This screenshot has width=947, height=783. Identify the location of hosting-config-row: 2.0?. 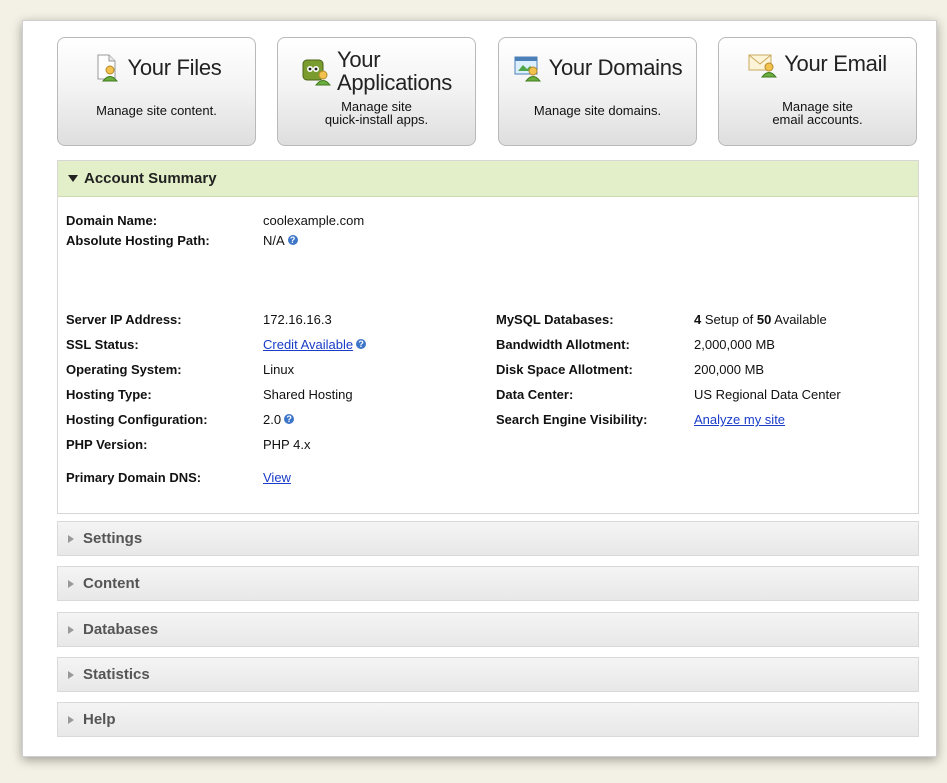
(279, 419).